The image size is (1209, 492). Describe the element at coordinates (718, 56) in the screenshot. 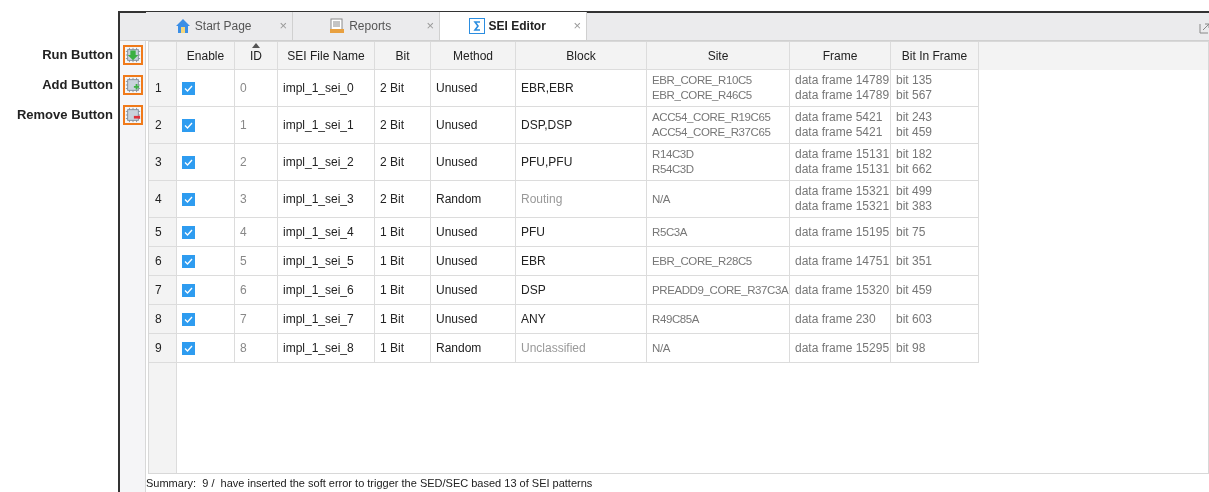

I see `column-header: Site` at that location.